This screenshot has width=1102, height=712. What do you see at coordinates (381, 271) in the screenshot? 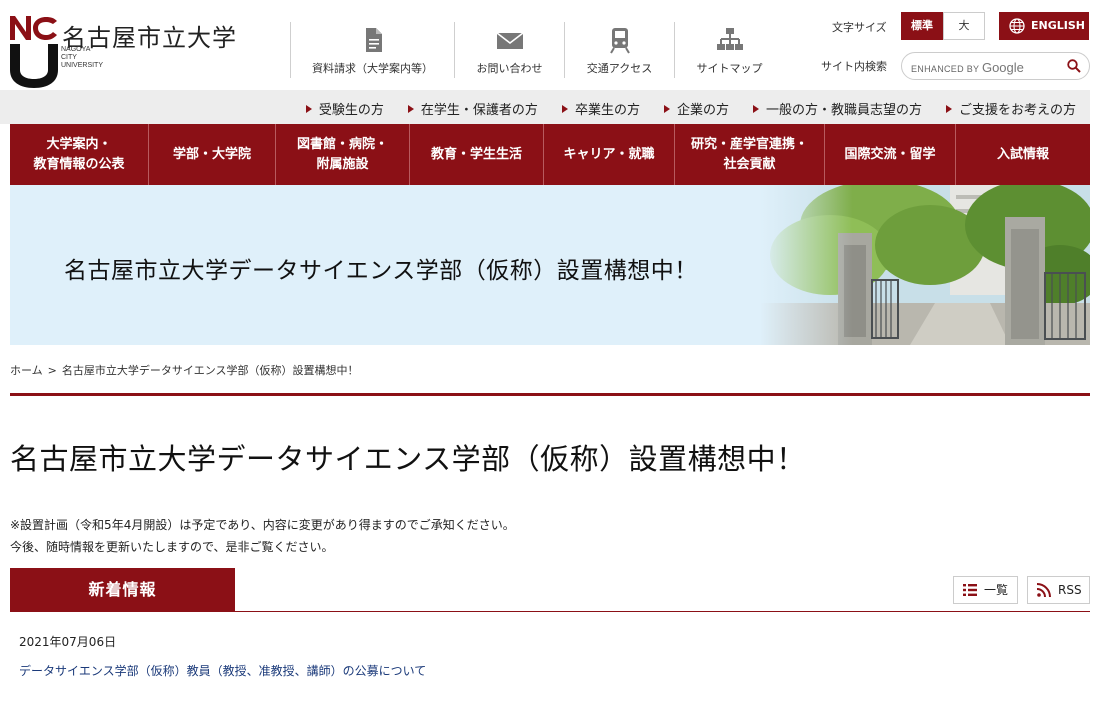
I see `hero-title: 名古屋市立大学データサイエンス学部（仮称）設置構想中！` at bounding box center [381, 271].